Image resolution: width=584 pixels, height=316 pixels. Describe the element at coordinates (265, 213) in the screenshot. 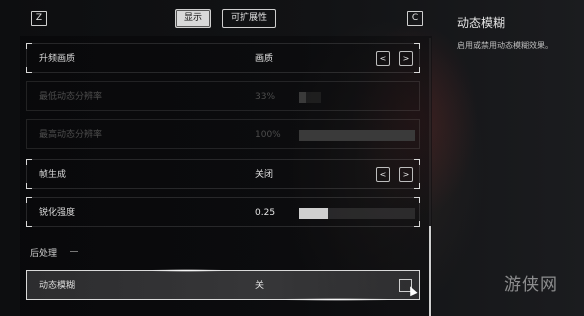

I see `setting-value: 0.25` at that location.